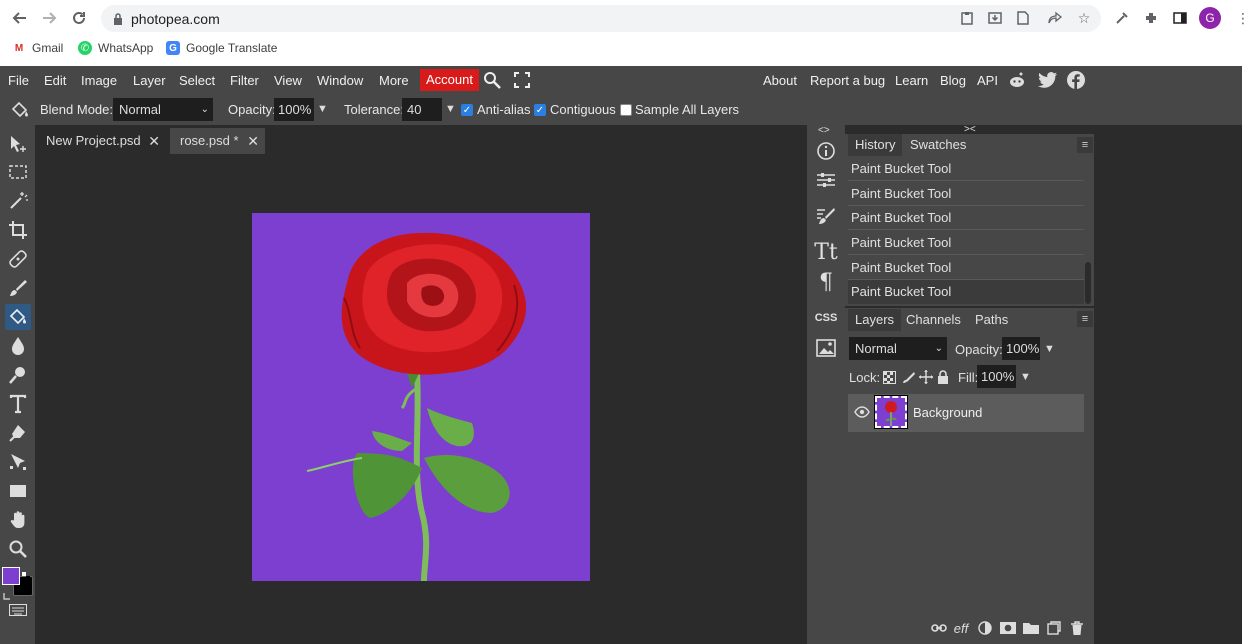 The height and width of the screenshot is (644, 1260). What do you see at coordinates (926, 377) in the screenshot?
I see `lock-position-icon` at bounding box center [926, 377].